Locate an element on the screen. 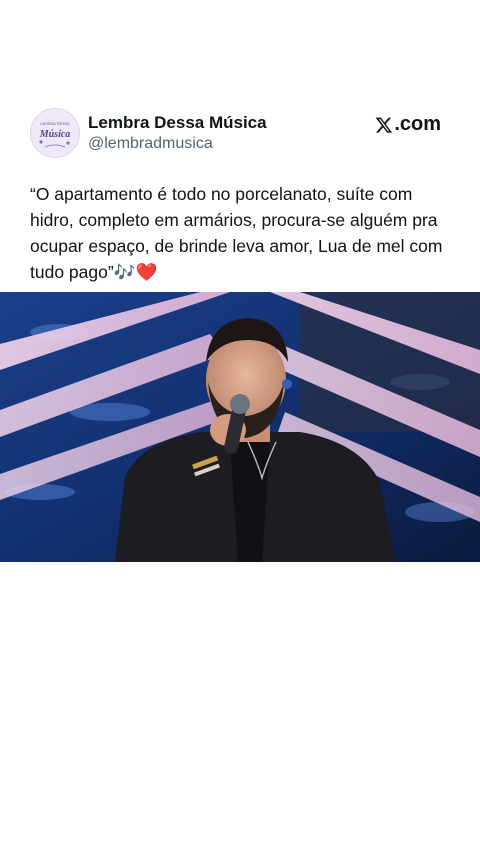  music-notes-icon: 🎶 is located at coordinates (124, 273).